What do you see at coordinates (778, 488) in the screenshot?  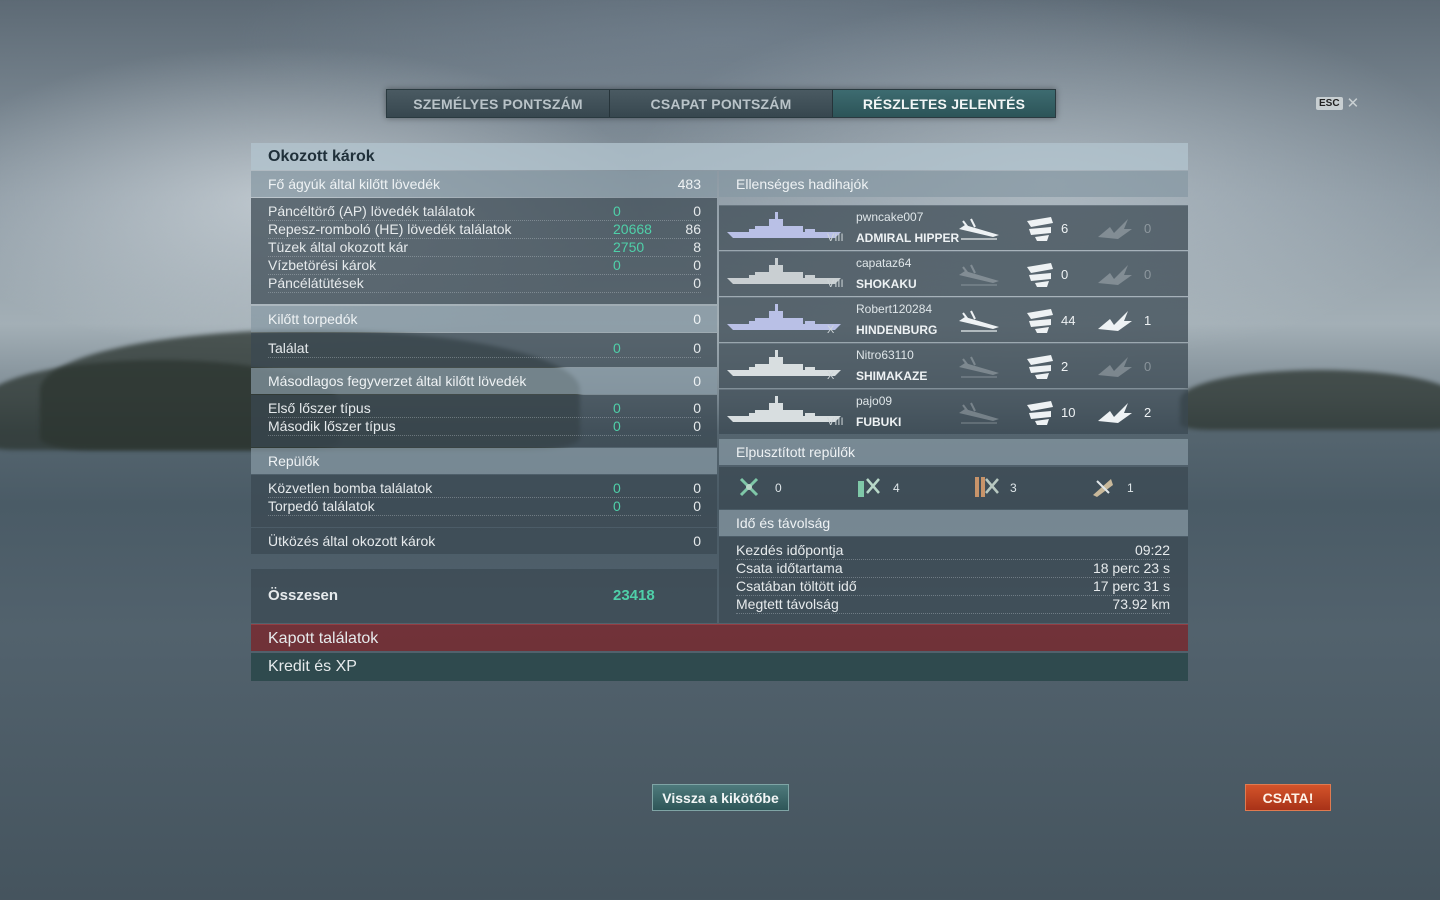 I see `plane-count: 0` at bounding box center [778, 488].